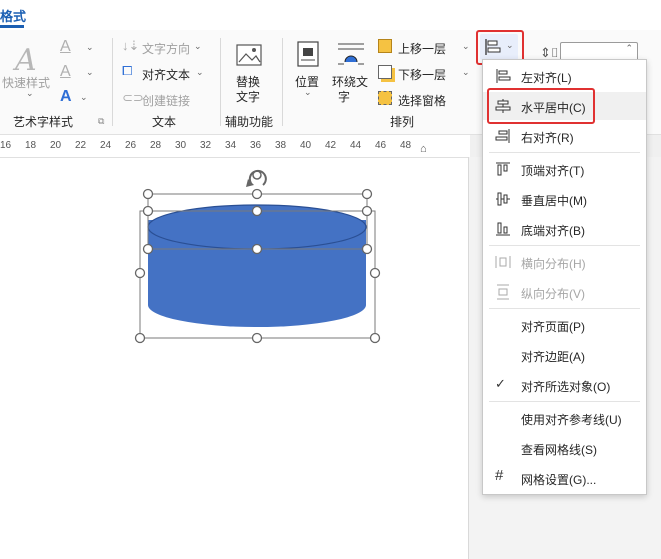 The height and width of the screenshot is (559, 661). What do you see at coordinates (571, 420) in the screenshot?
I see `menu-item-label: 使用对齐参考线(U)` at bounding box center [571, 420].